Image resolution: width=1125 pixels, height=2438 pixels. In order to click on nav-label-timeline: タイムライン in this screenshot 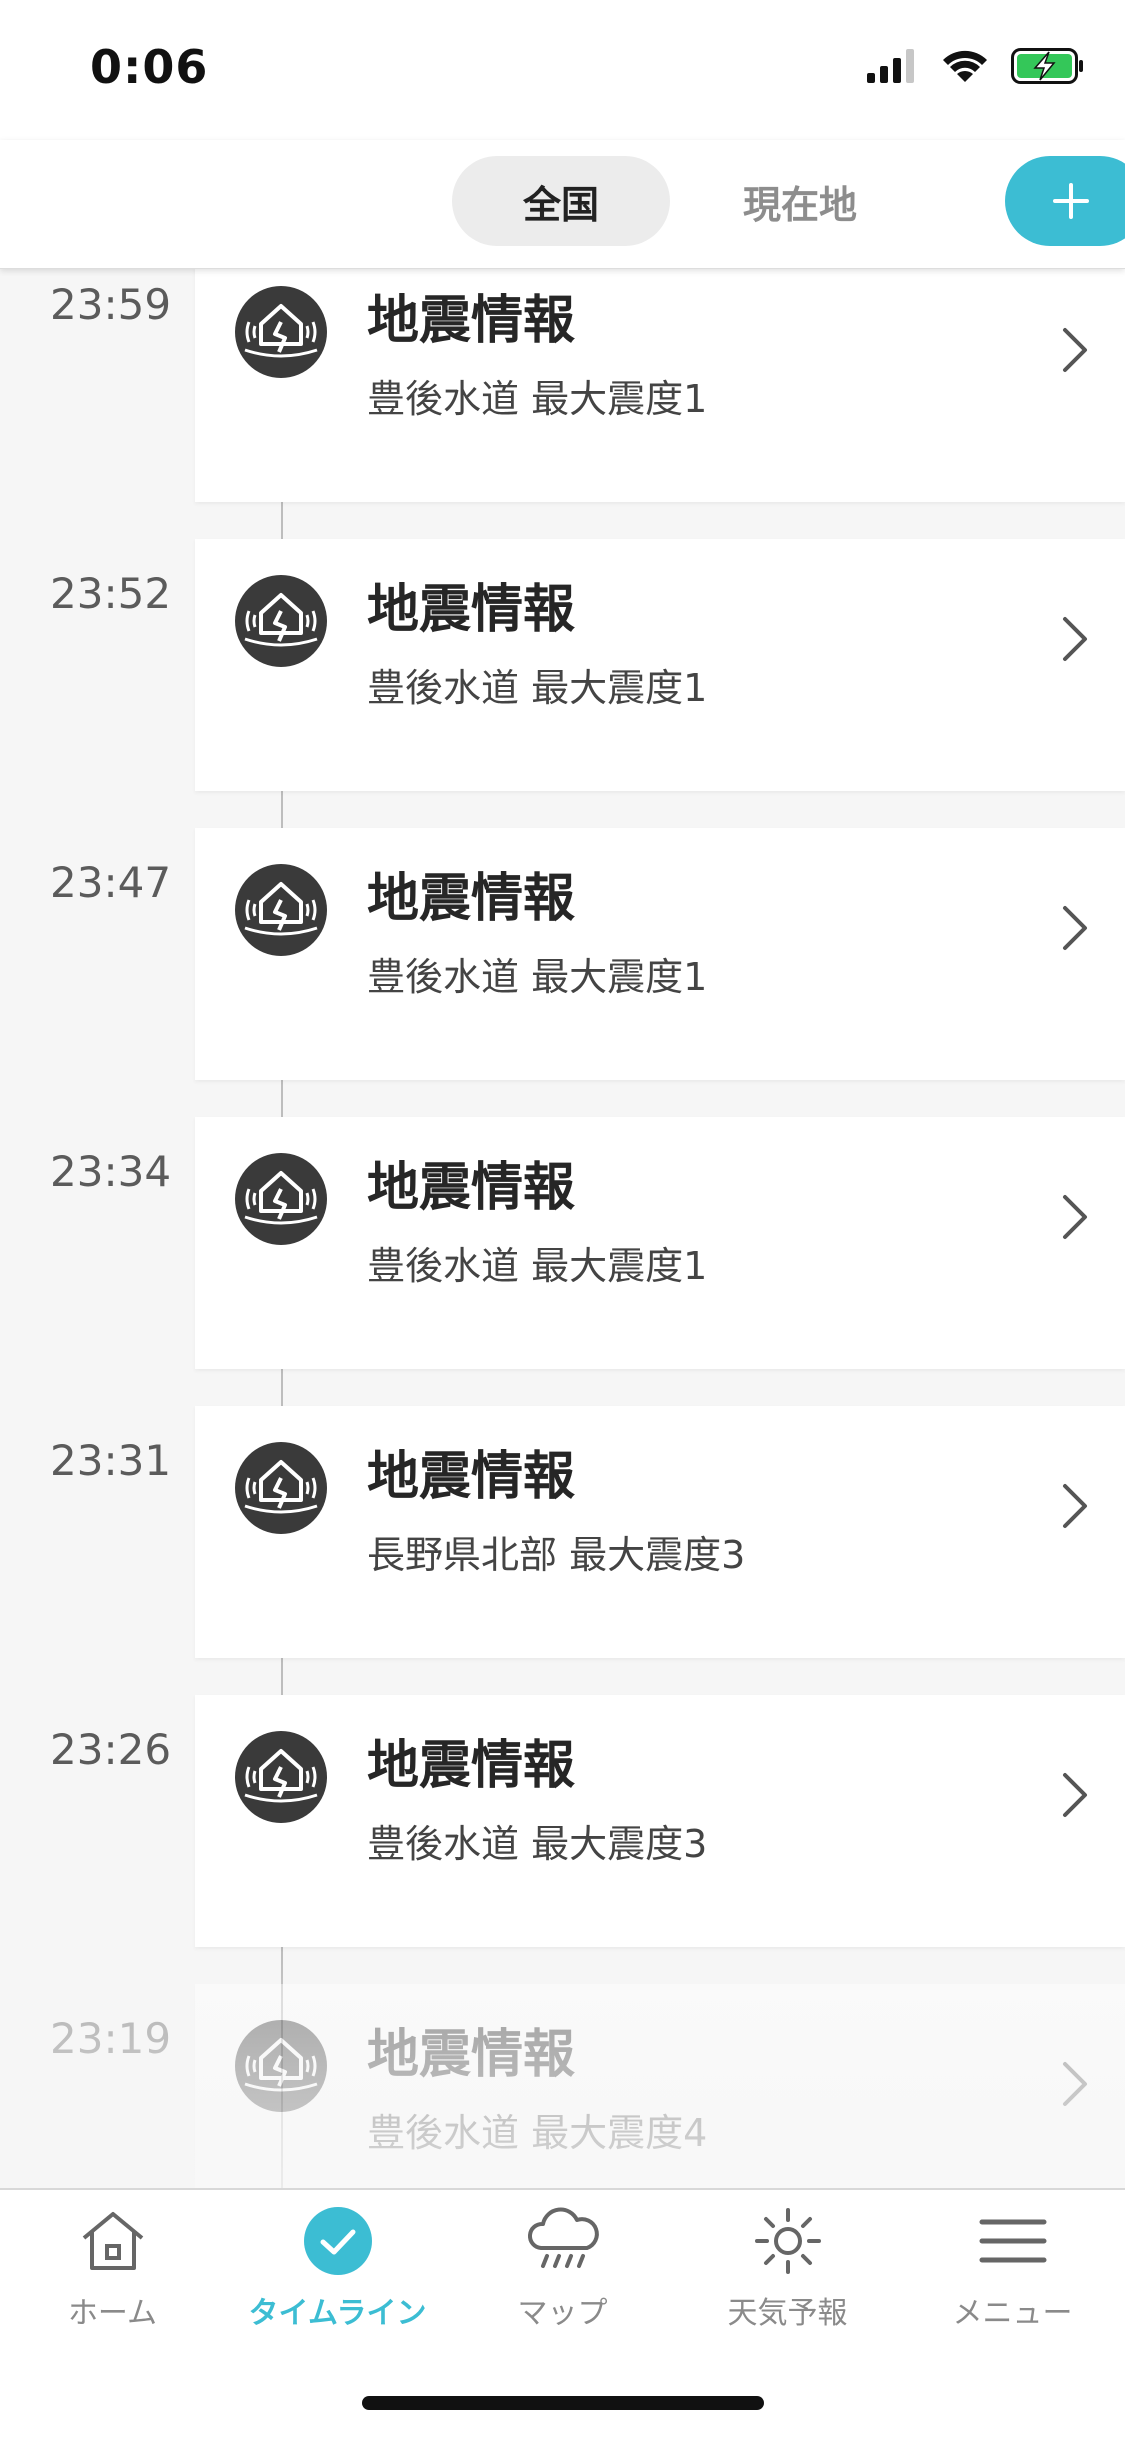, I will do `click(337, 2313)`.